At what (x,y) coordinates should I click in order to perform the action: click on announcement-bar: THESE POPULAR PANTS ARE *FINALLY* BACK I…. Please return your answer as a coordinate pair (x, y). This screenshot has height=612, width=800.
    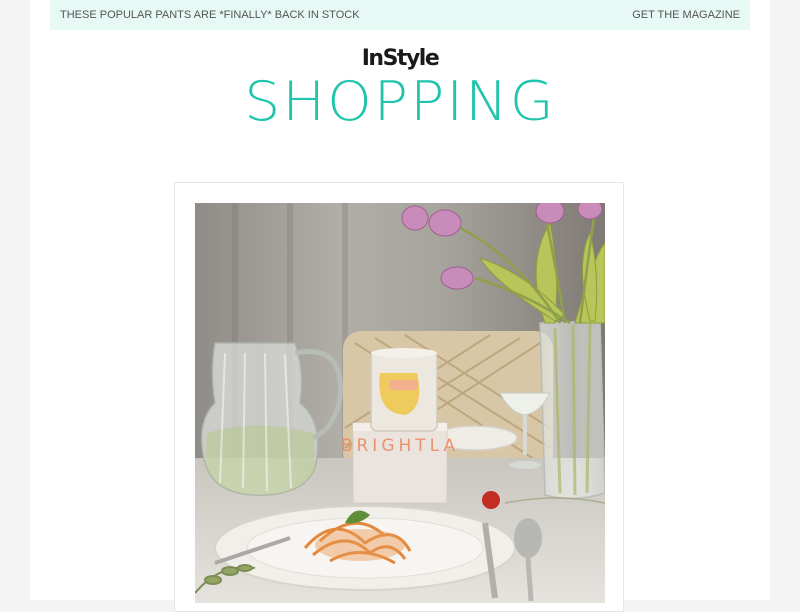
    Looking at the image, I should click on (400, 15).